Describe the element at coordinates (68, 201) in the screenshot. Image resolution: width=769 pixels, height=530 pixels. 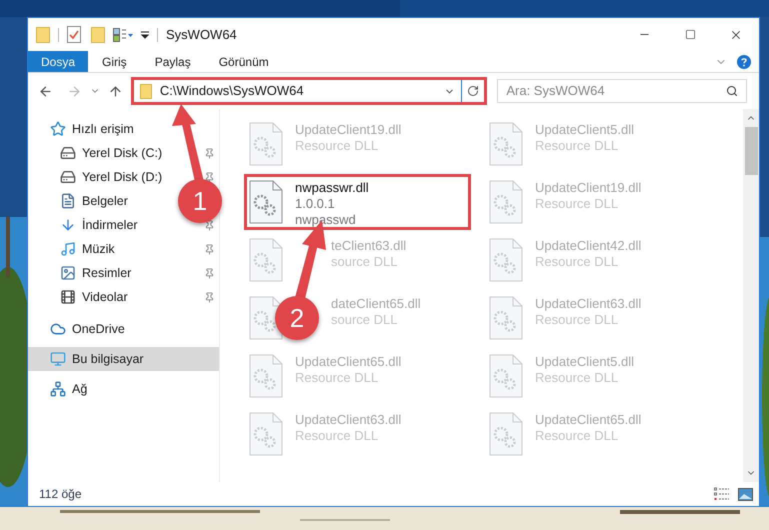
I see `document-icon` at that location.